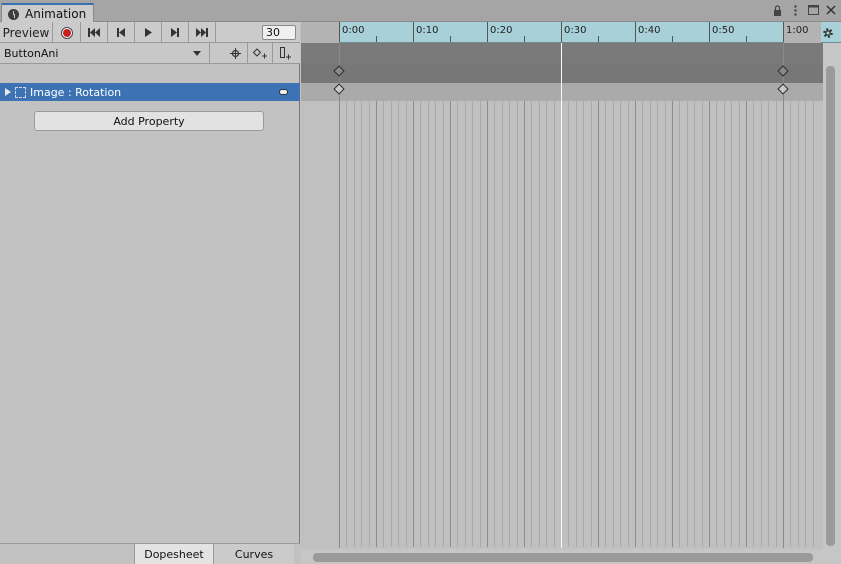 This screenshot has width=841, height=564. Describe the element at coordinates (175, 32) in the screenshot. I see `next-keyframe-button` at that location.